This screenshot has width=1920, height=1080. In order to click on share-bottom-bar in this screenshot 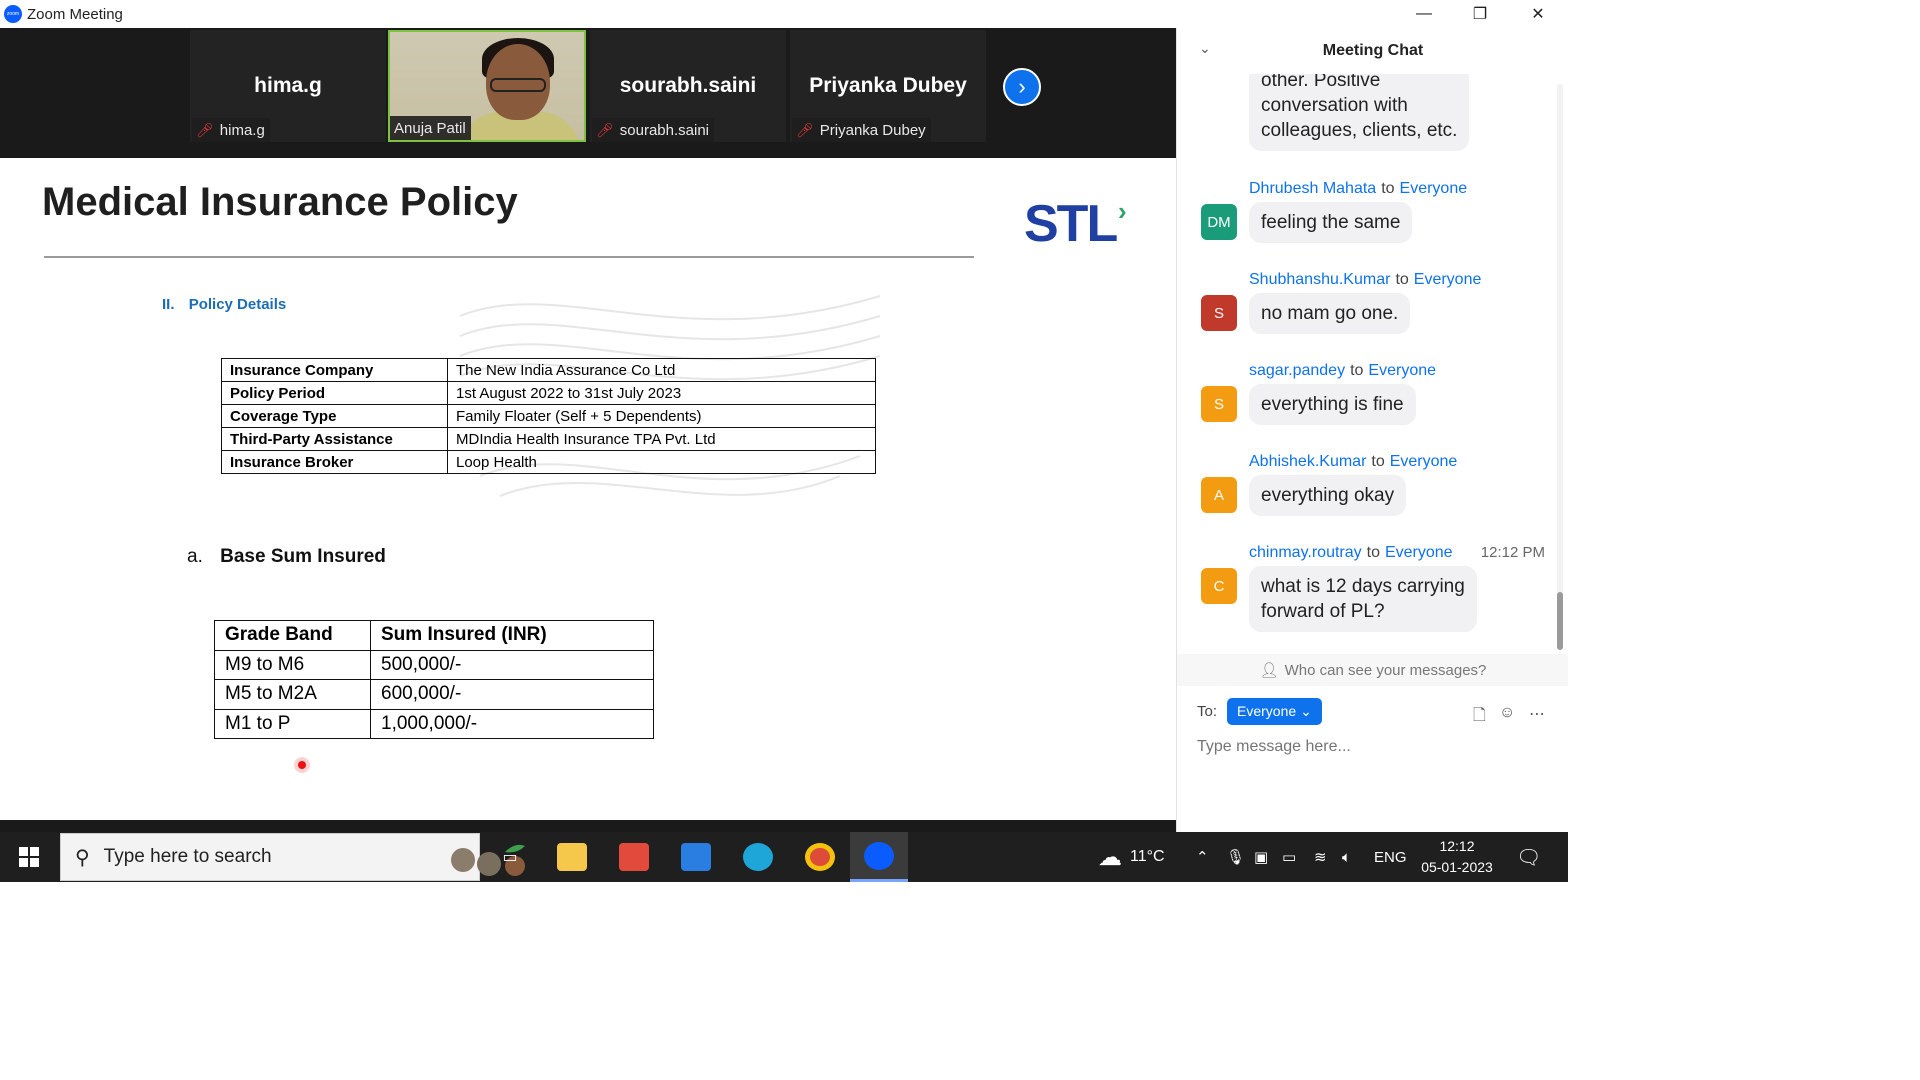, I will do `click(588, 826)`.